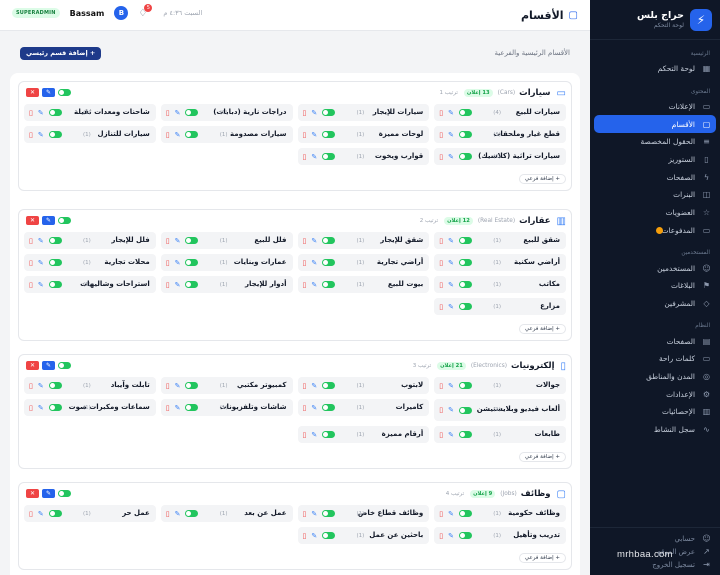  I want to click on subcategory-item: جوالات (1) ✎ ▯, so click(500, 385).